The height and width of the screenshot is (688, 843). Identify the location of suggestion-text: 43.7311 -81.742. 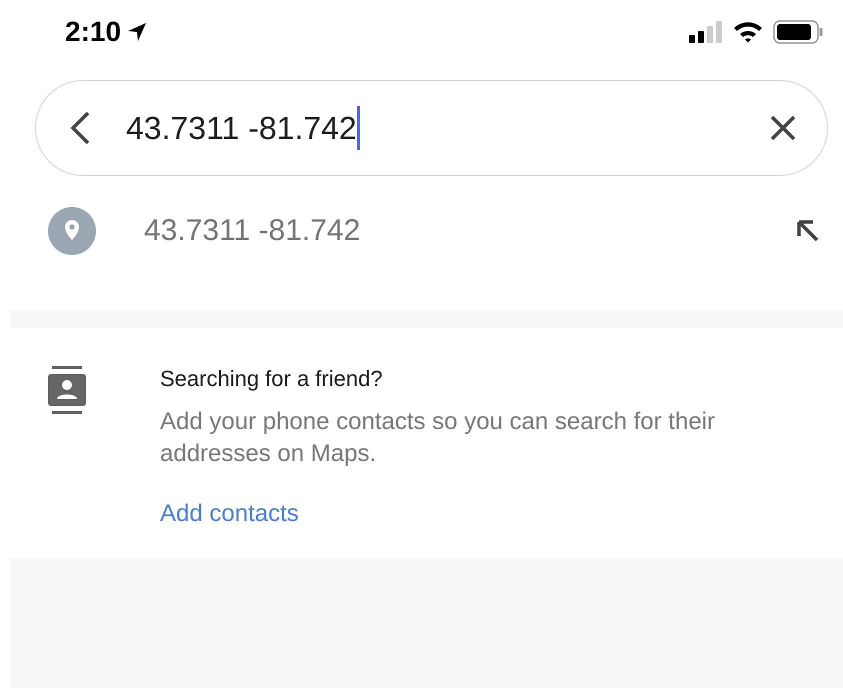
(253, 231).